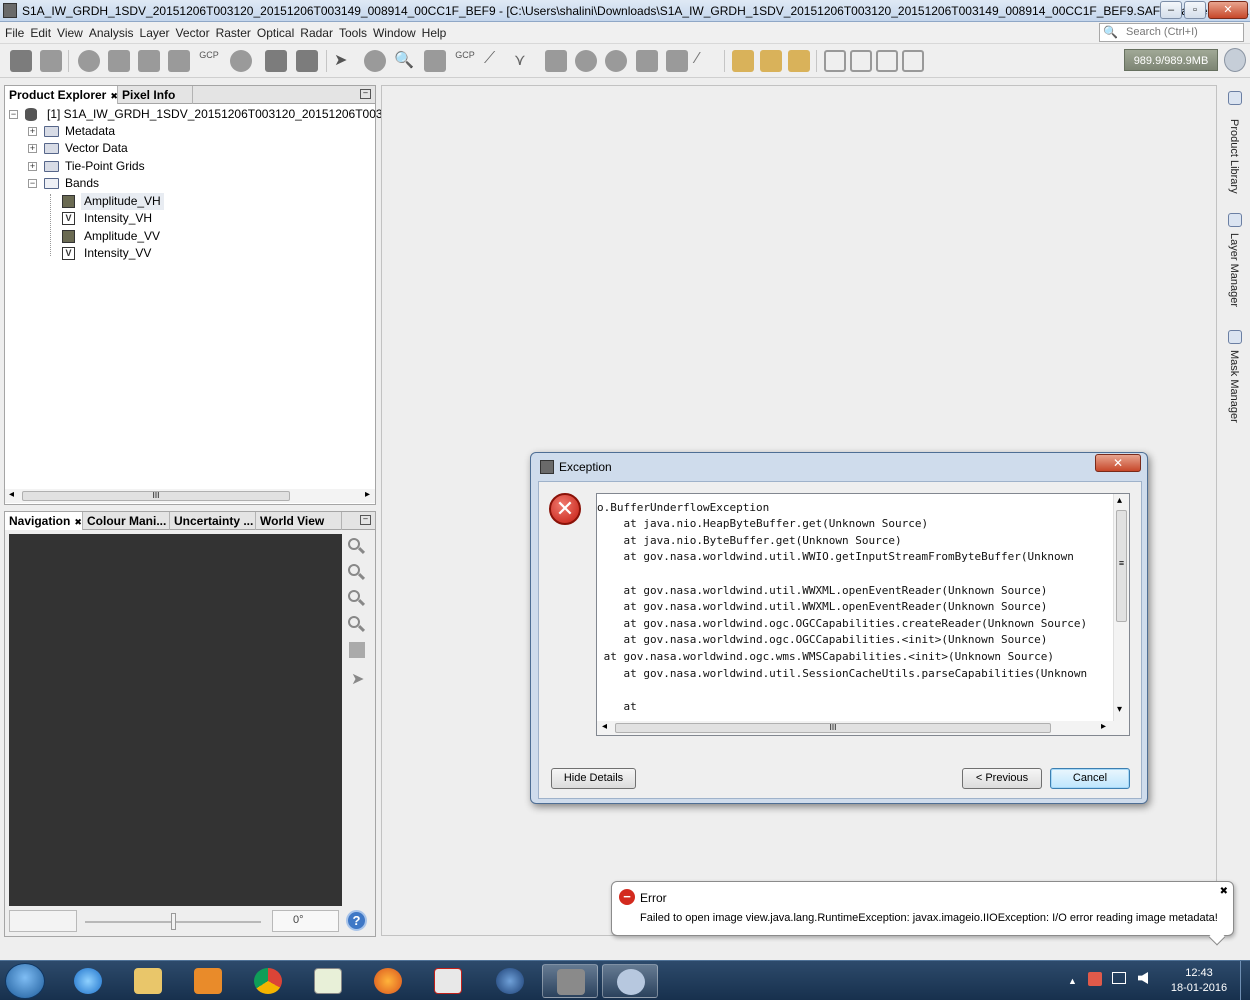 Image resolution: width=1250 pixels, height=1000 pixels. Describe the element at coordinates (361, 679) in the screenshot. I see `sync-cursor-nav-icon: ➤` at that location.